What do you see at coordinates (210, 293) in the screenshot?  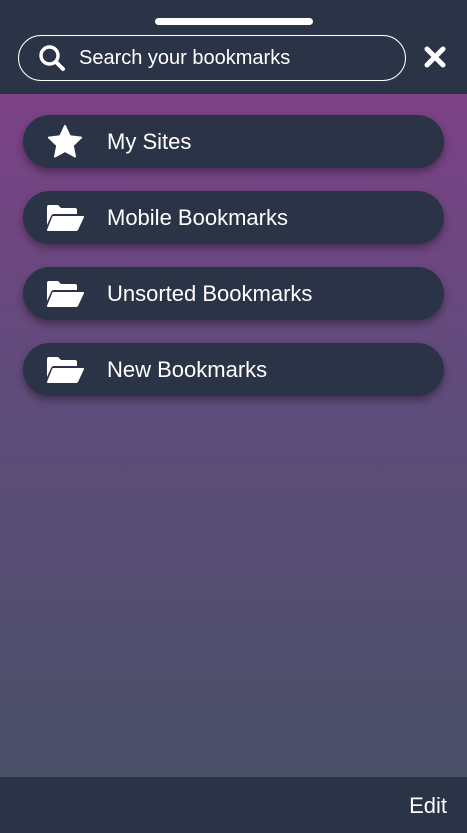 I see `bookmark-label: Unsorted Bookmarks` at bounding box center [210, 293].